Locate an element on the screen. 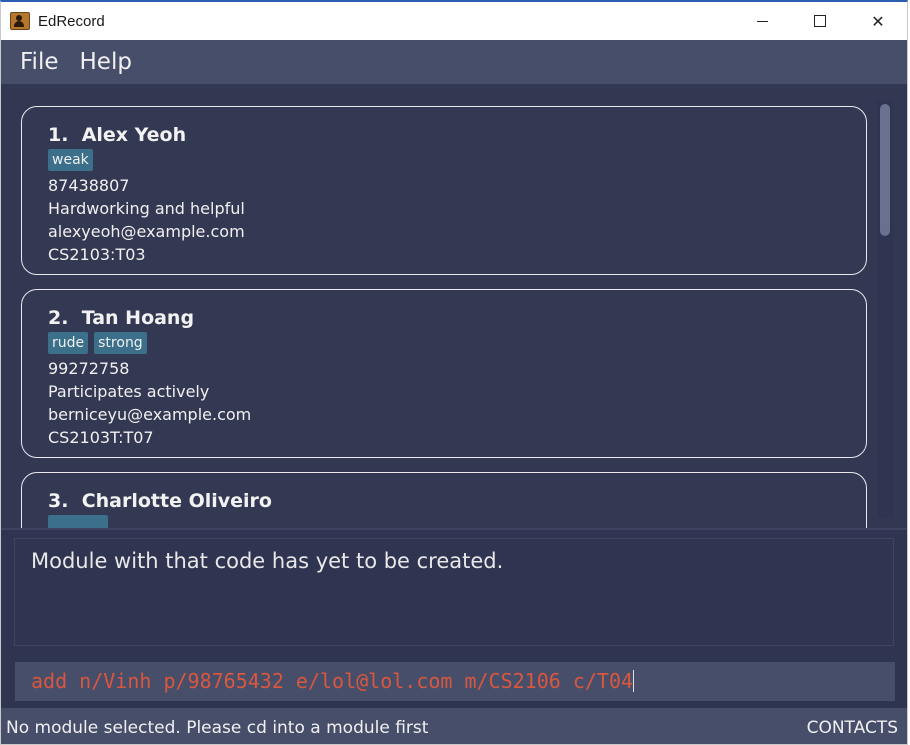 Image resolution: width=910 pixels, height=745 pixels. window-controls: ✕ is located at coordinates (820, 21).